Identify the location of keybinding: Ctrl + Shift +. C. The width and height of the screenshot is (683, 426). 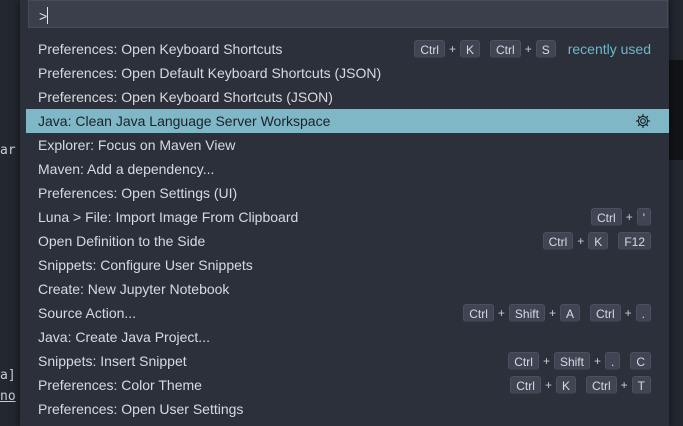
(579, 361).